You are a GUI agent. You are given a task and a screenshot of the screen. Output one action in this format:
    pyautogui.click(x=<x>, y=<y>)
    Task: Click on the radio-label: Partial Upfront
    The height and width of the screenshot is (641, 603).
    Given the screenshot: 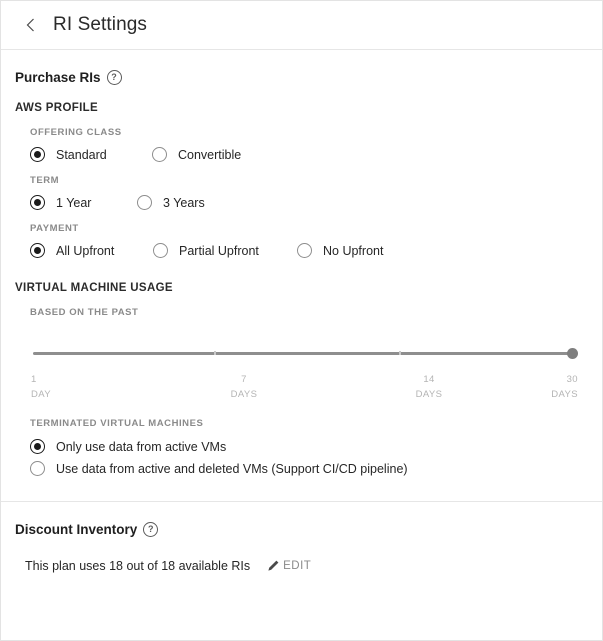 What is the action you would take?
    pyautogui.click(x=219, y=250)
    